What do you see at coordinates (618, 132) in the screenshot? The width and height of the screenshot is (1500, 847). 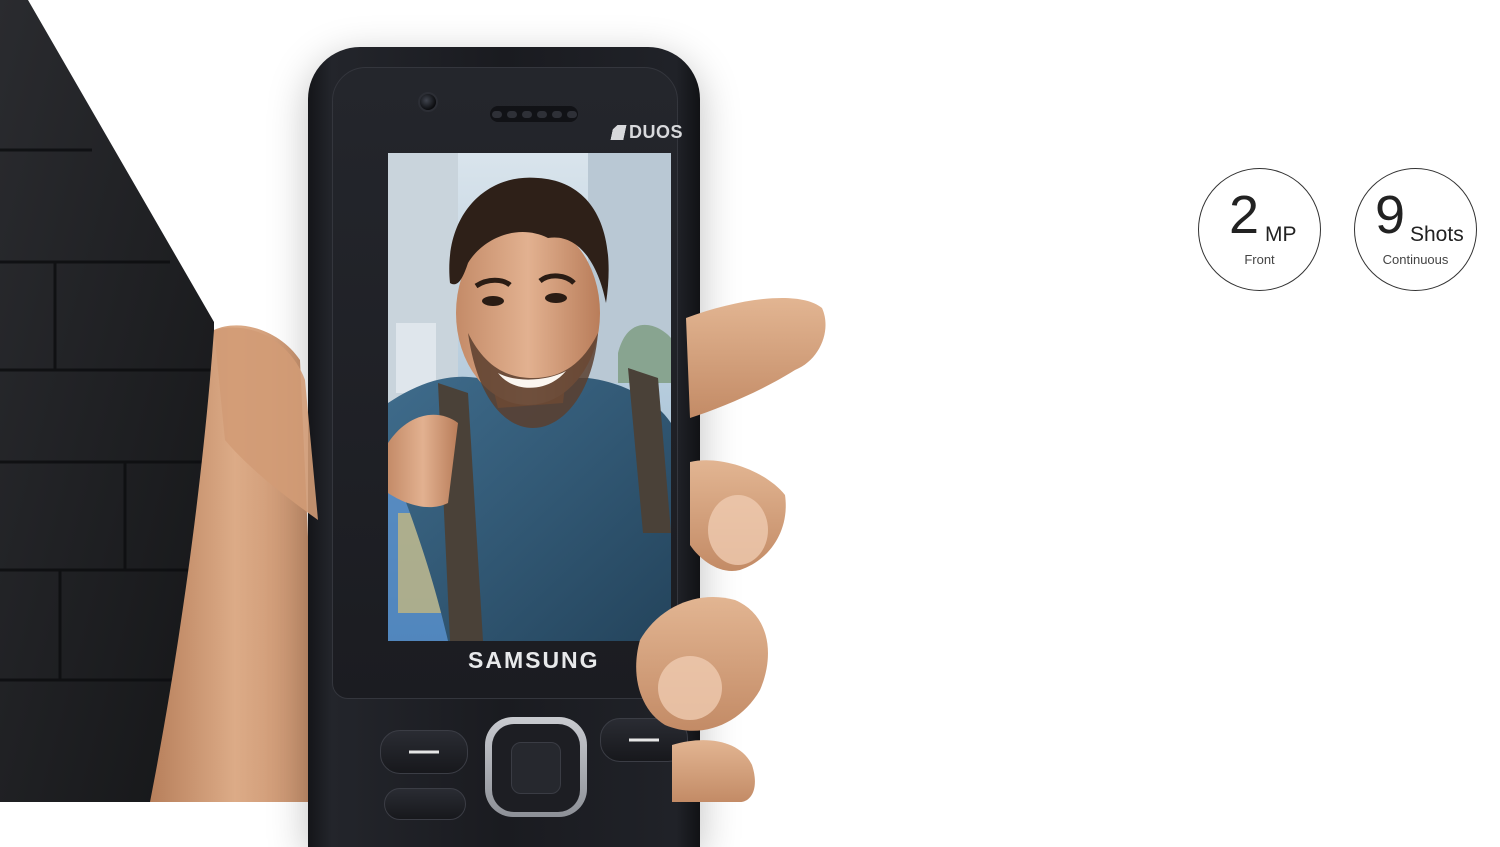 I see `sim-card-icon` at bounding box center [618, 132].